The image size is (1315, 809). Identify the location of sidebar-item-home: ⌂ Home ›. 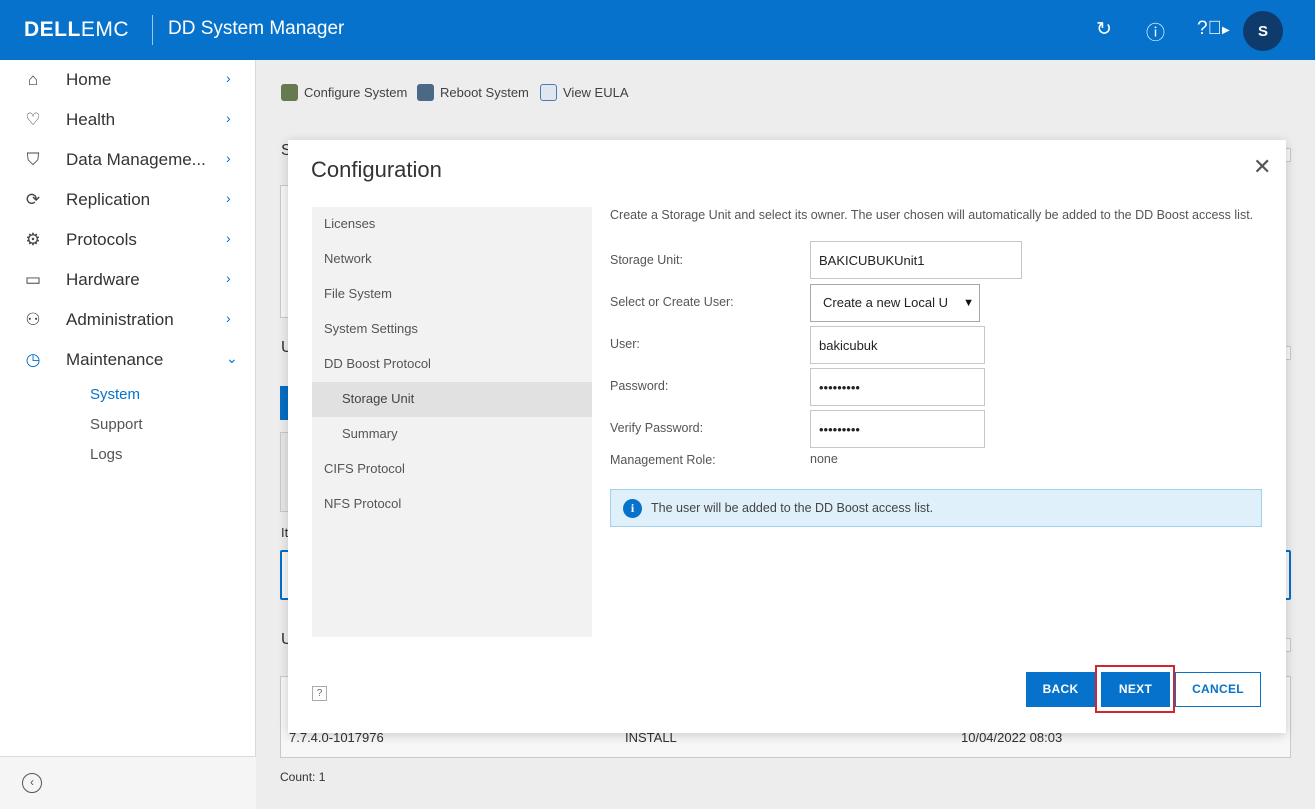
(128, 80).